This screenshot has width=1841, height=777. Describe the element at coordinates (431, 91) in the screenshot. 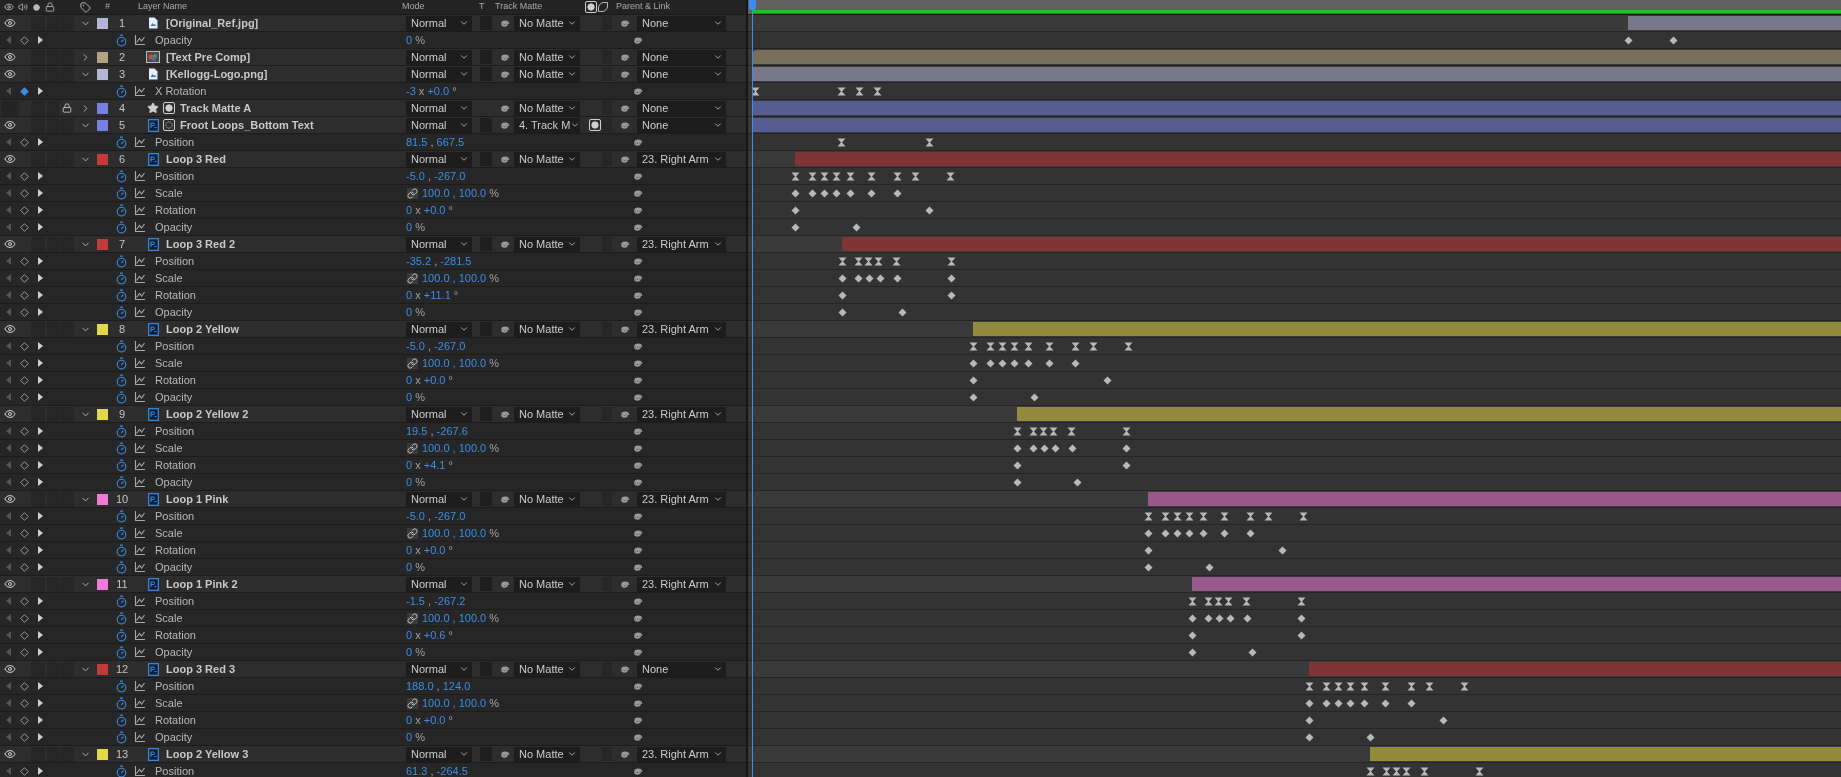

I see `property-value: -3 x +0.0 °` at that location.